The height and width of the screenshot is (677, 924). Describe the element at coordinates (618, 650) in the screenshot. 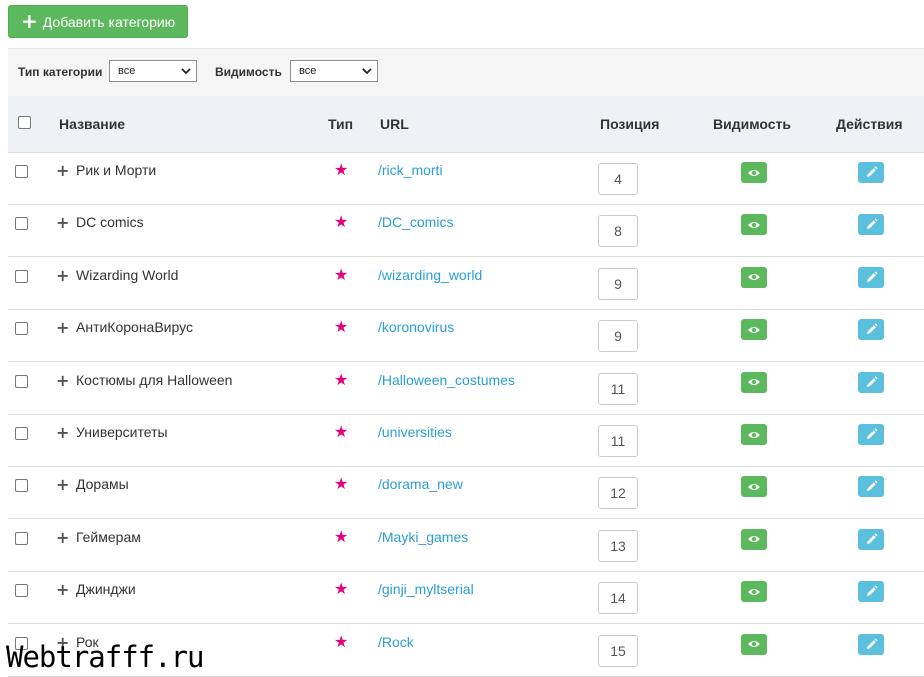

I see `position-input: 15` at that location.